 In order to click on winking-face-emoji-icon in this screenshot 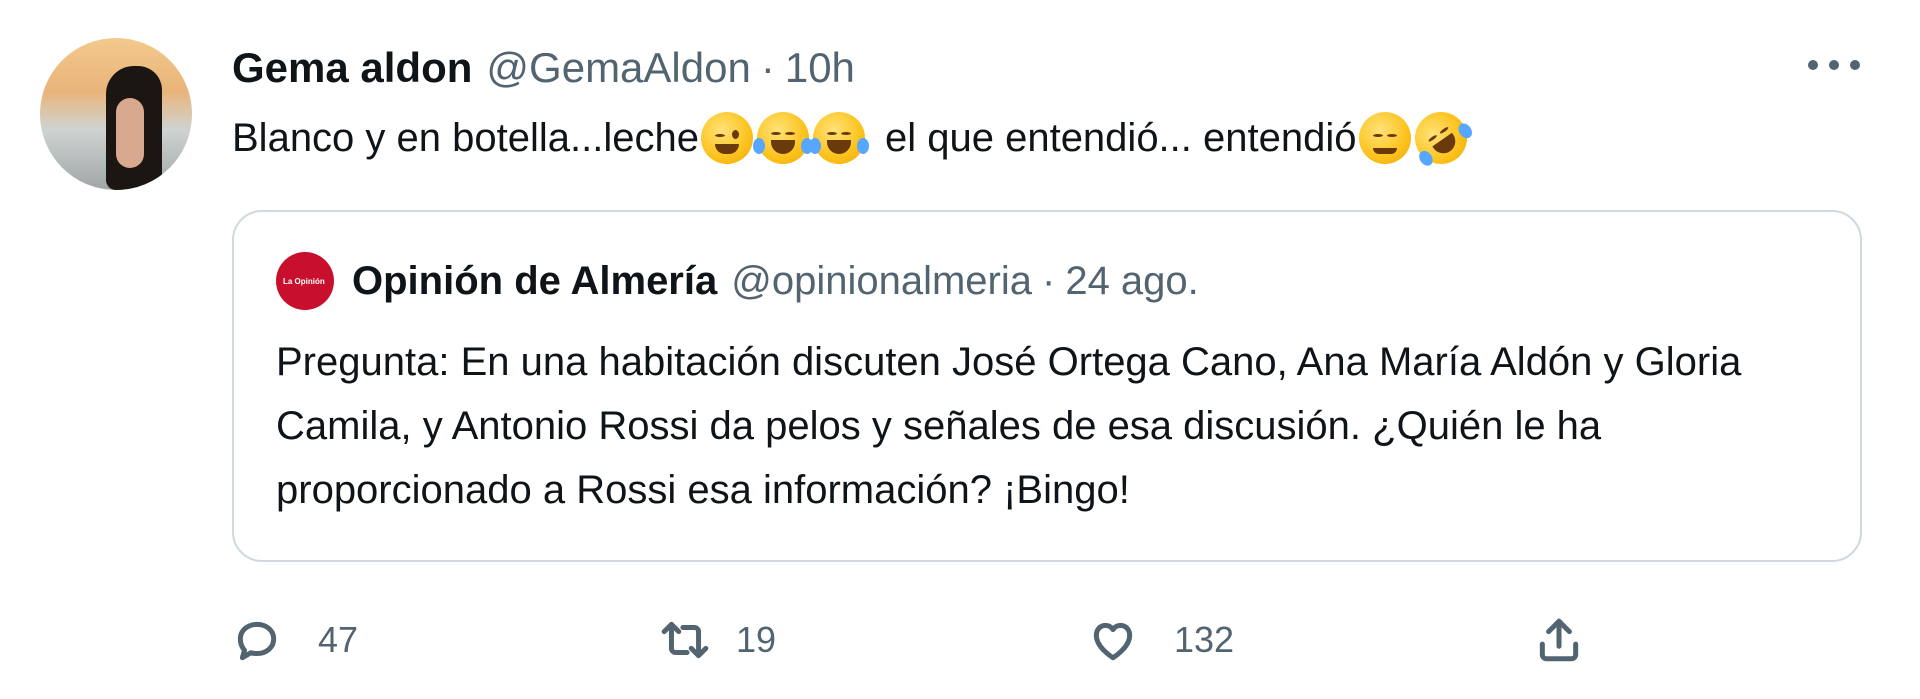, I will do `click(726, 138)`.